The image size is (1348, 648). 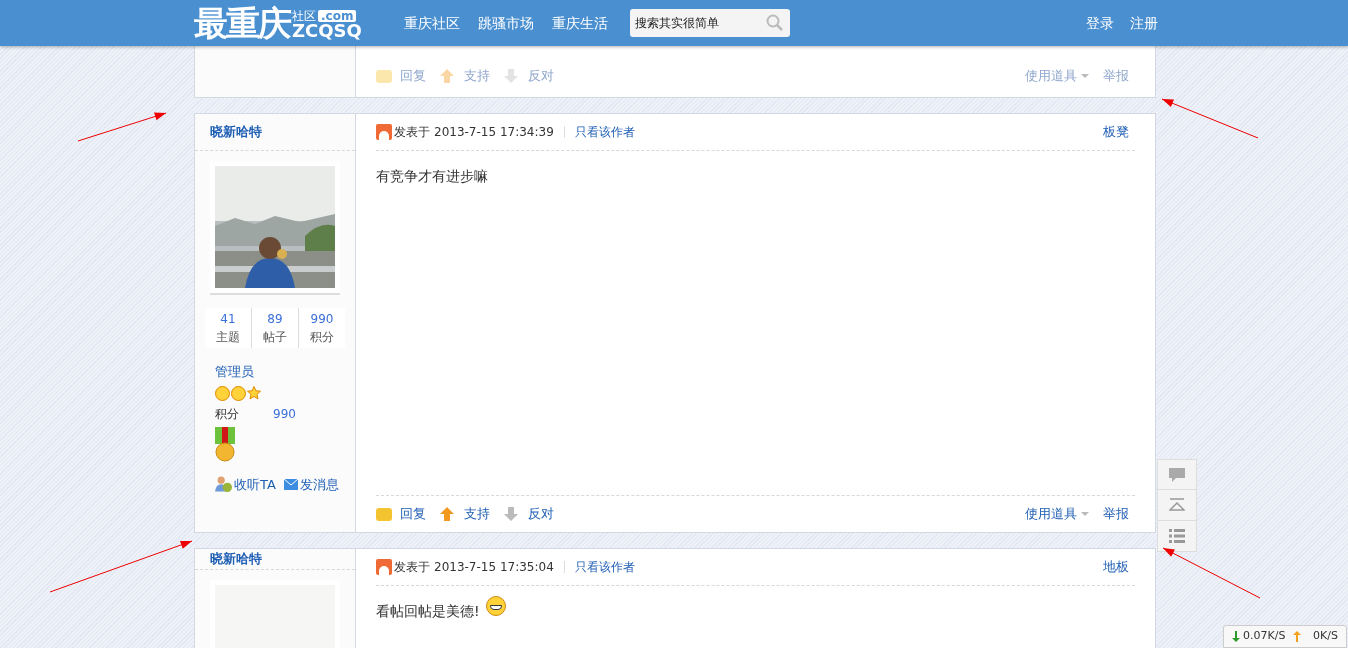 What do you see at coordinates (290, 484) in the screenshot?
I see `envelope-icon` at bounding box center [290, 484].